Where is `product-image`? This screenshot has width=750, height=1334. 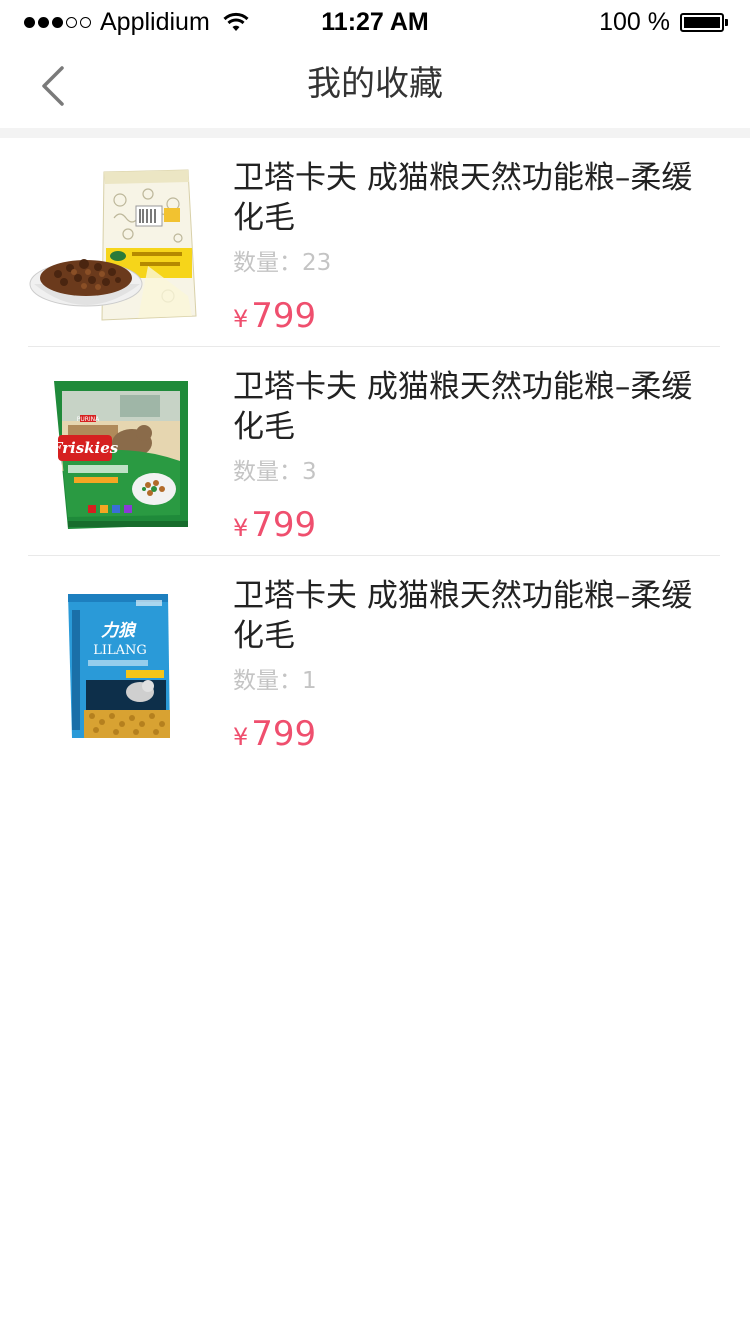 product-image is located at coordinates (113, 245).